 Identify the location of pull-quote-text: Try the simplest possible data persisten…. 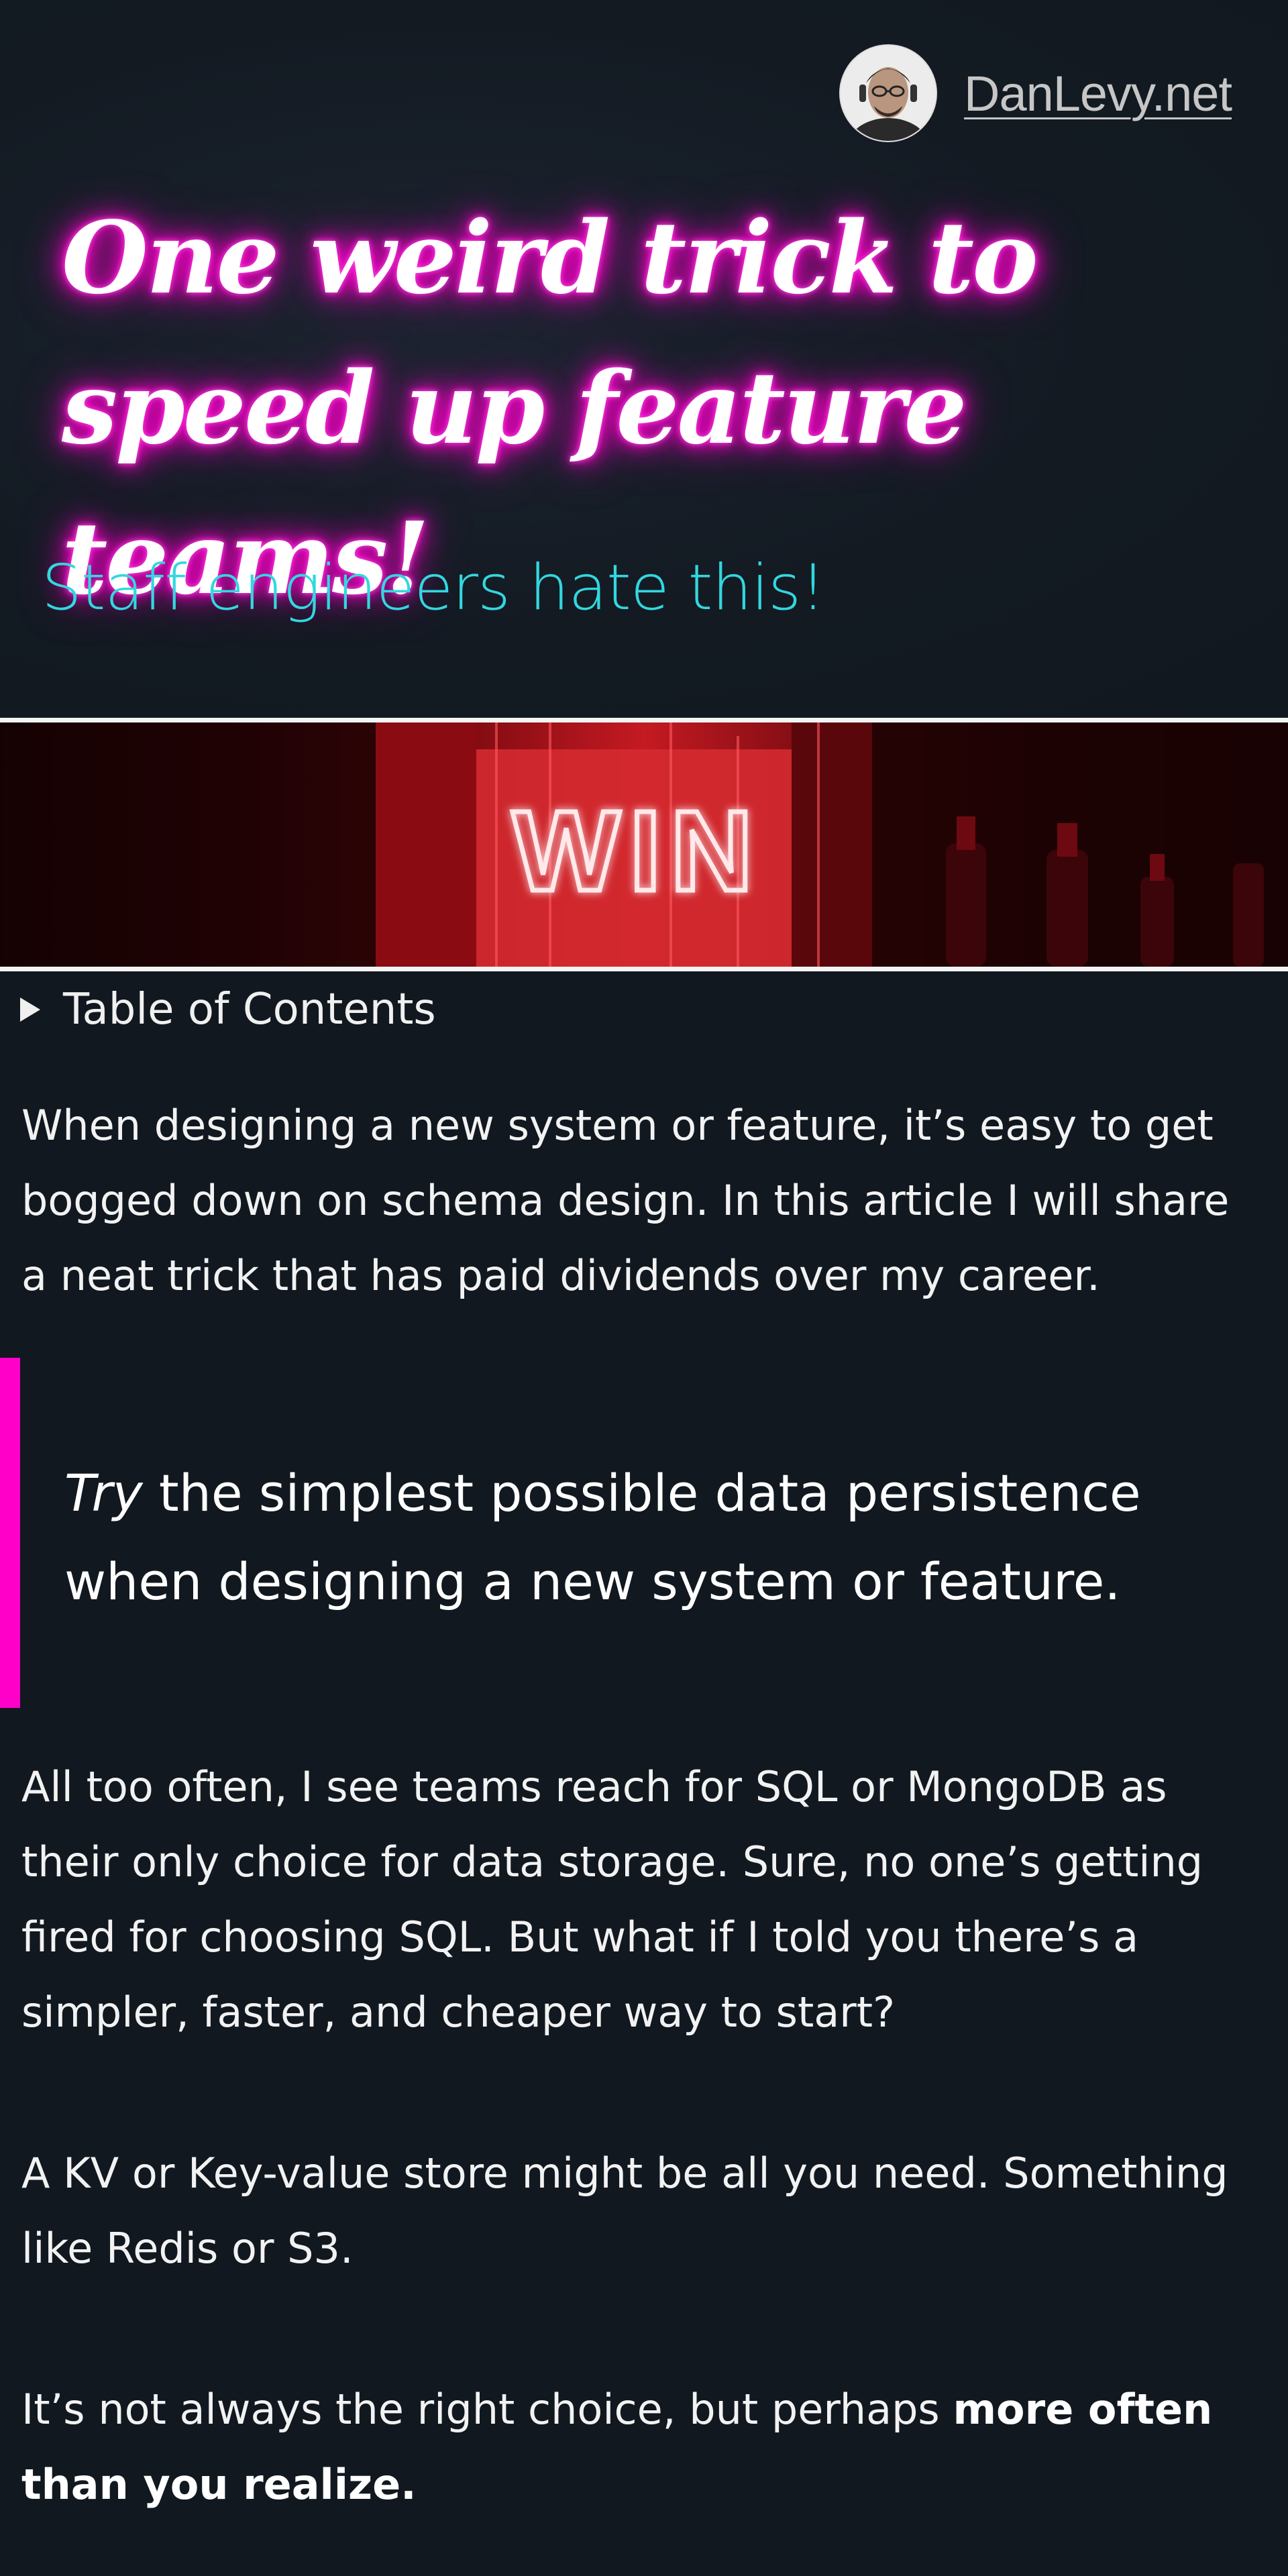
(661, 1537).